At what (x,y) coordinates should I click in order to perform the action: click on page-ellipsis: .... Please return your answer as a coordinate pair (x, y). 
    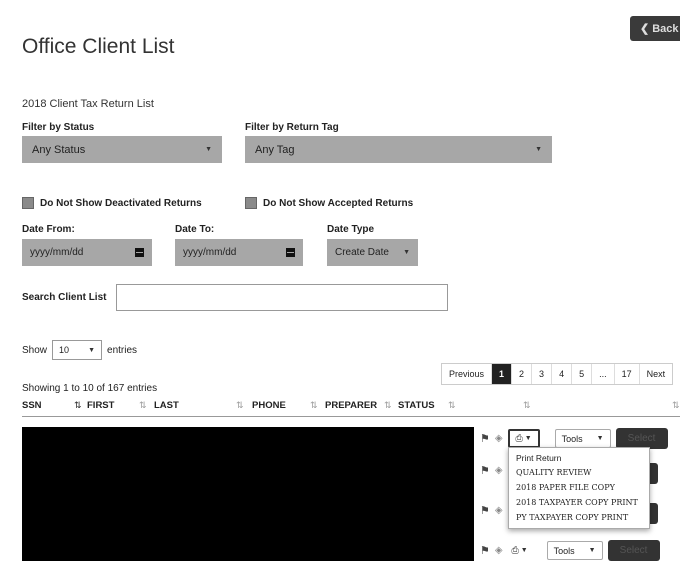
    Looking at the image, I should click on (602, 374).